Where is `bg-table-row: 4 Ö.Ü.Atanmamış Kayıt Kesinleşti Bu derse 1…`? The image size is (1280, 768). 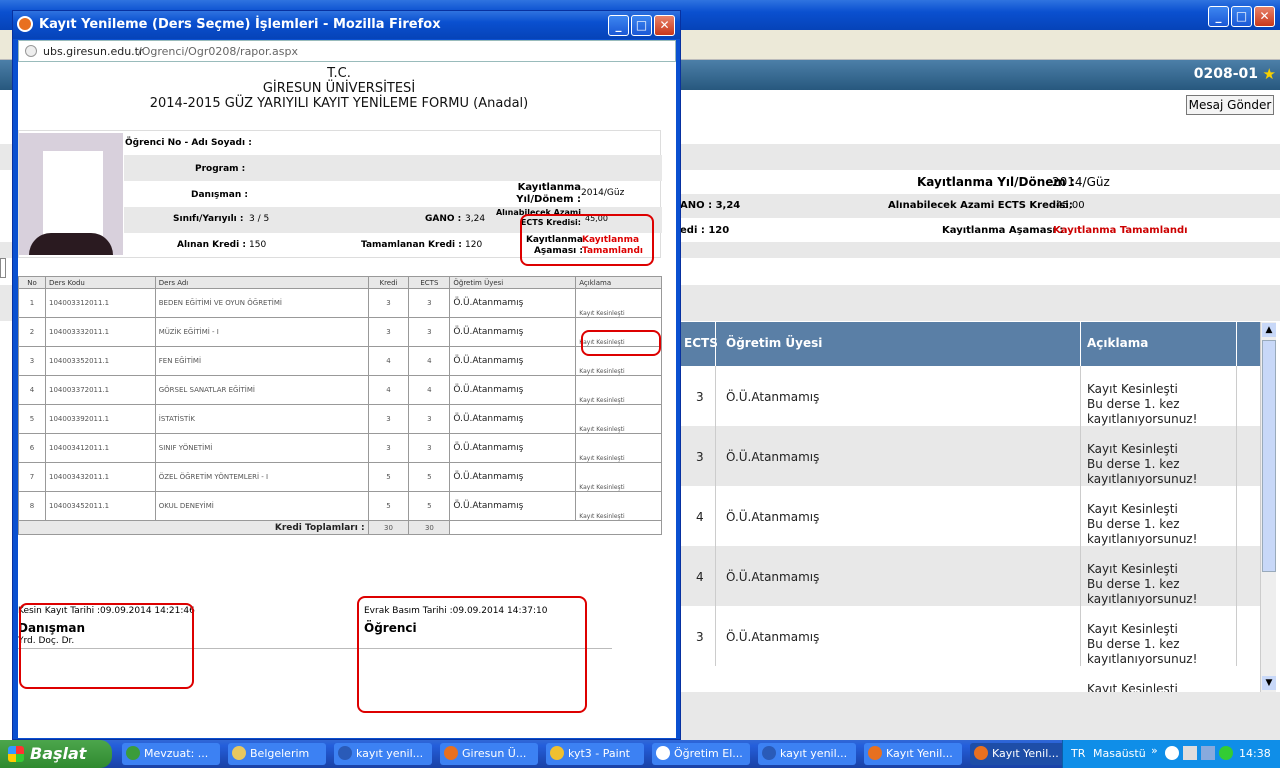
bg-table-row: 4 Ö.Ü.Atanmamış Kayıt Kesinleşti Bu derse 1… is located at coordinates (970, 576).